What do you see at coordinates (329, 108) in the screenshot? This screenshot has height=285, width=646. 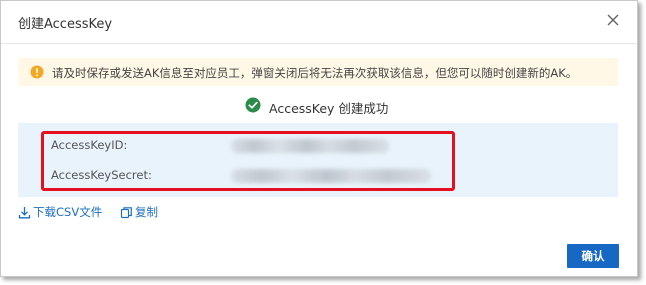 I see `success-message: AccessKey 创建成功` at bounding box center [329, 108].